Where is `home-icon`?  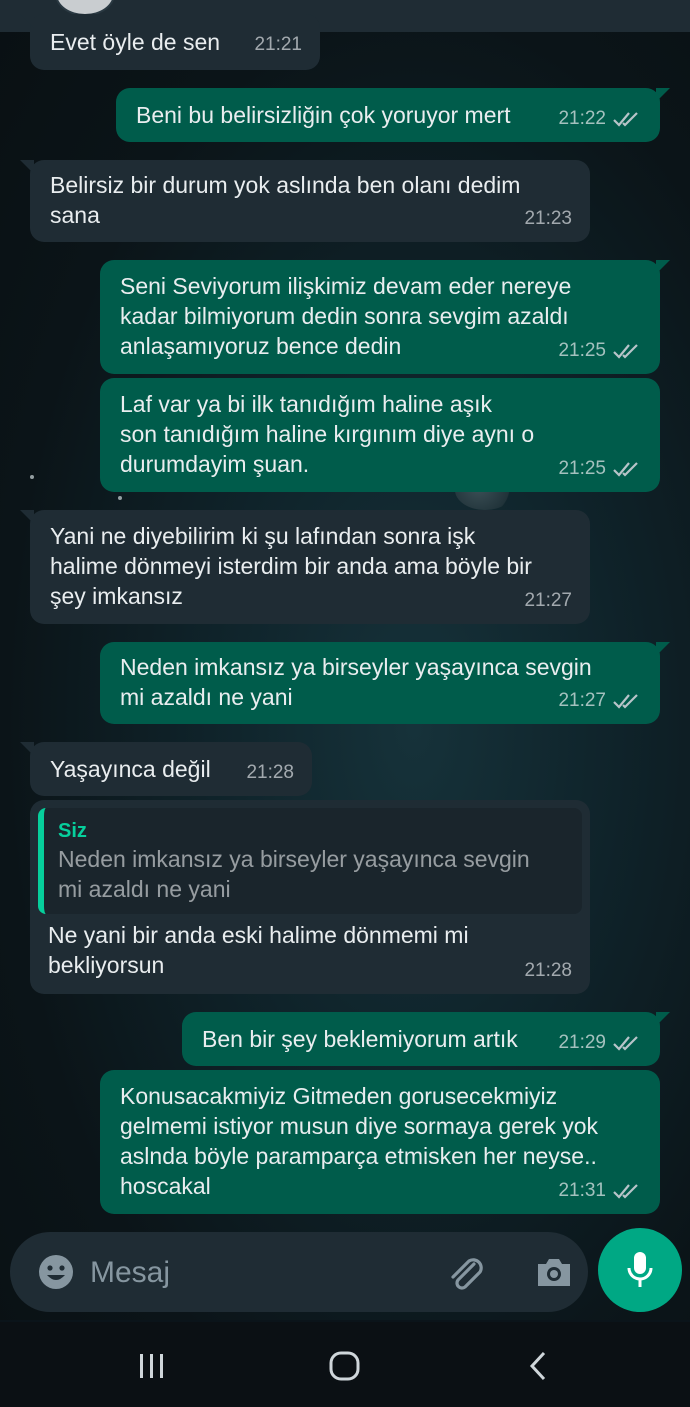
home-icon is located at coordinates (345, 1366).